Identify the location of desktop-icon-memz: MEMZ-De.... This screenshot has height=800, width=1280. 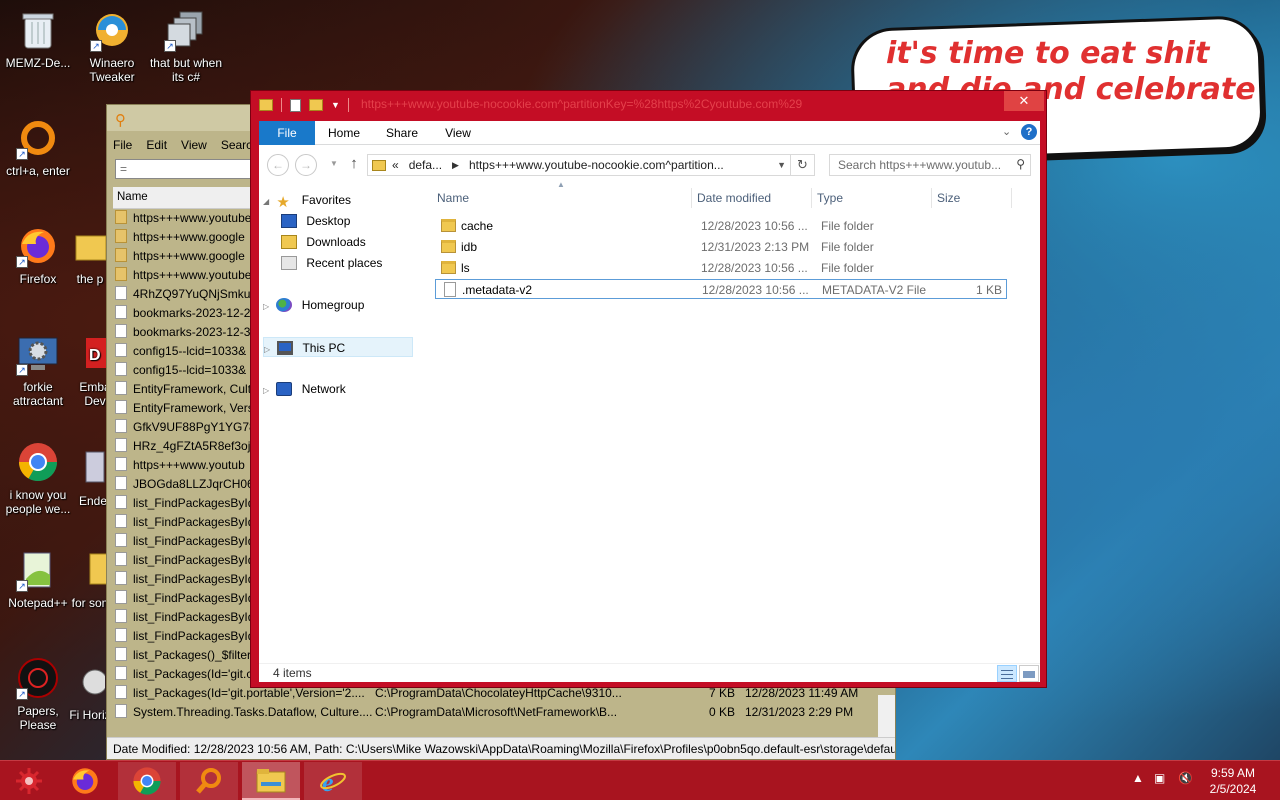
(38, 39).